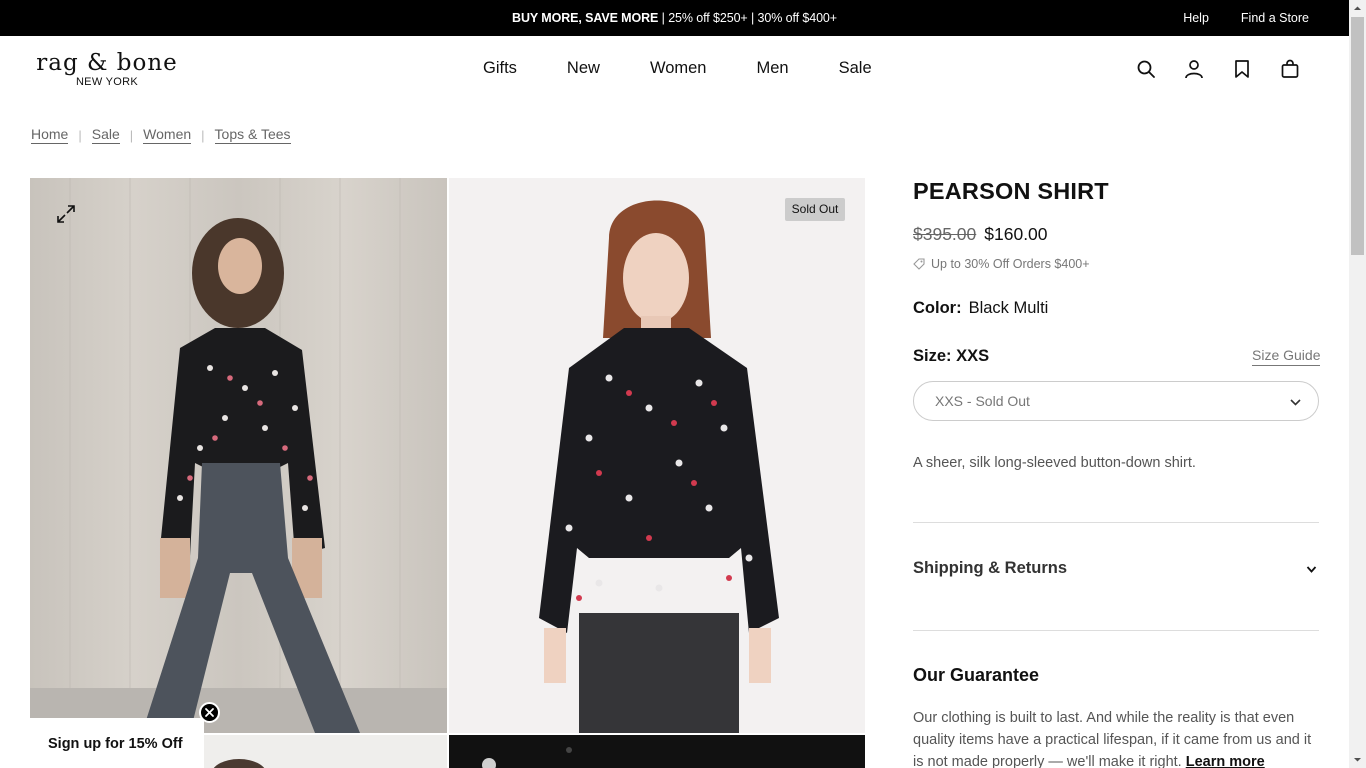 This screenshot has width=1366, height=768. Describe the element at coordinates (583, 68) in the screenshot. I see `nav-new: New` at that location.